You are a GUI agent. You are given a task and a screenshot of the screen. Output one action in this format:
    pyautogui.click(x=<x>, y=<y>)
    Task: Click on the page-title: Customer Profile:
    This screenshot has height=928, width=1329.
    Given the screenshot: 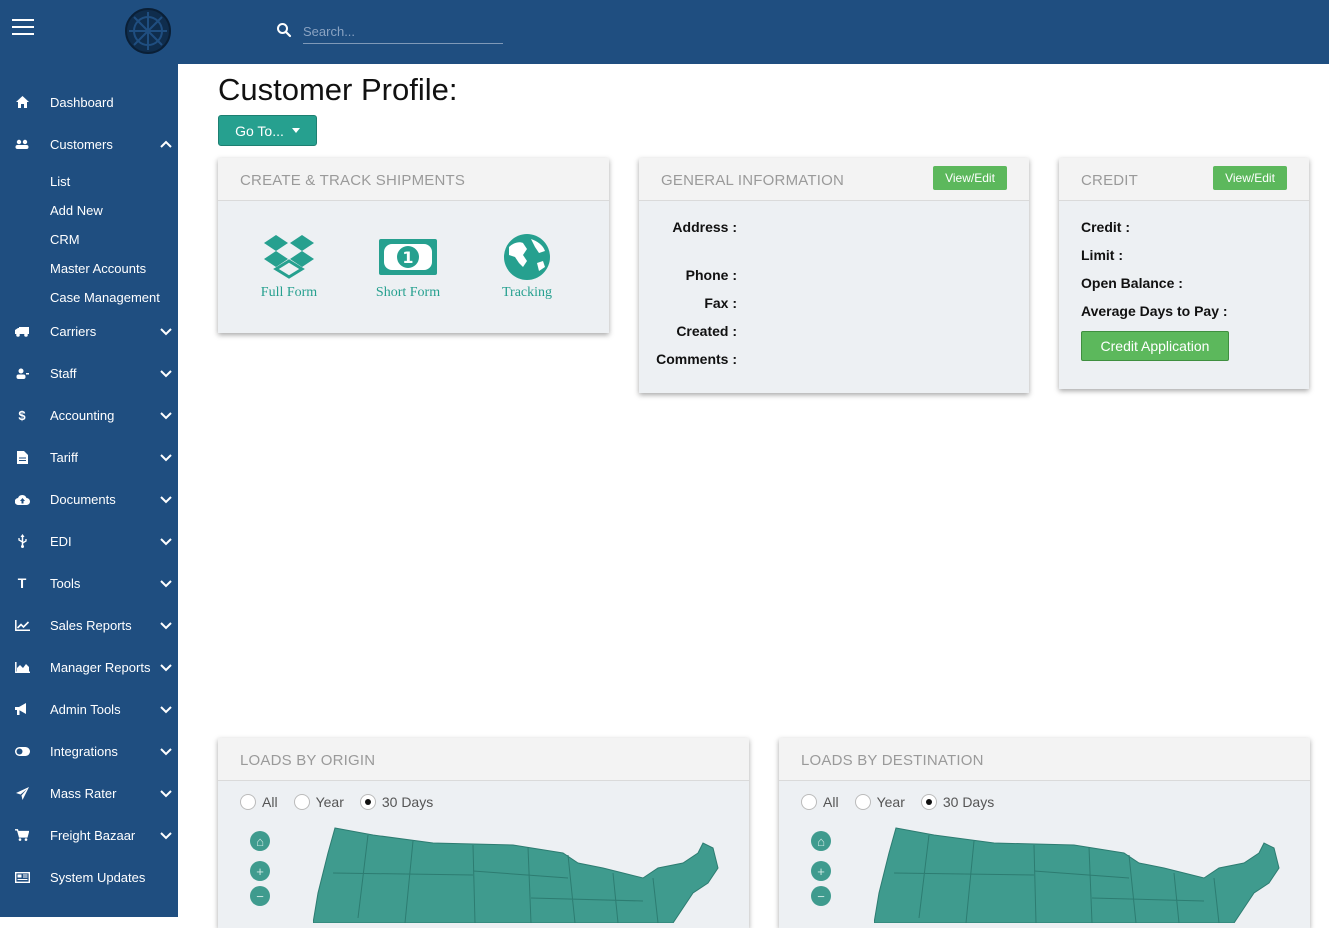 What is the action you would take?
    pyautogui.click(x=338, y=89)
    